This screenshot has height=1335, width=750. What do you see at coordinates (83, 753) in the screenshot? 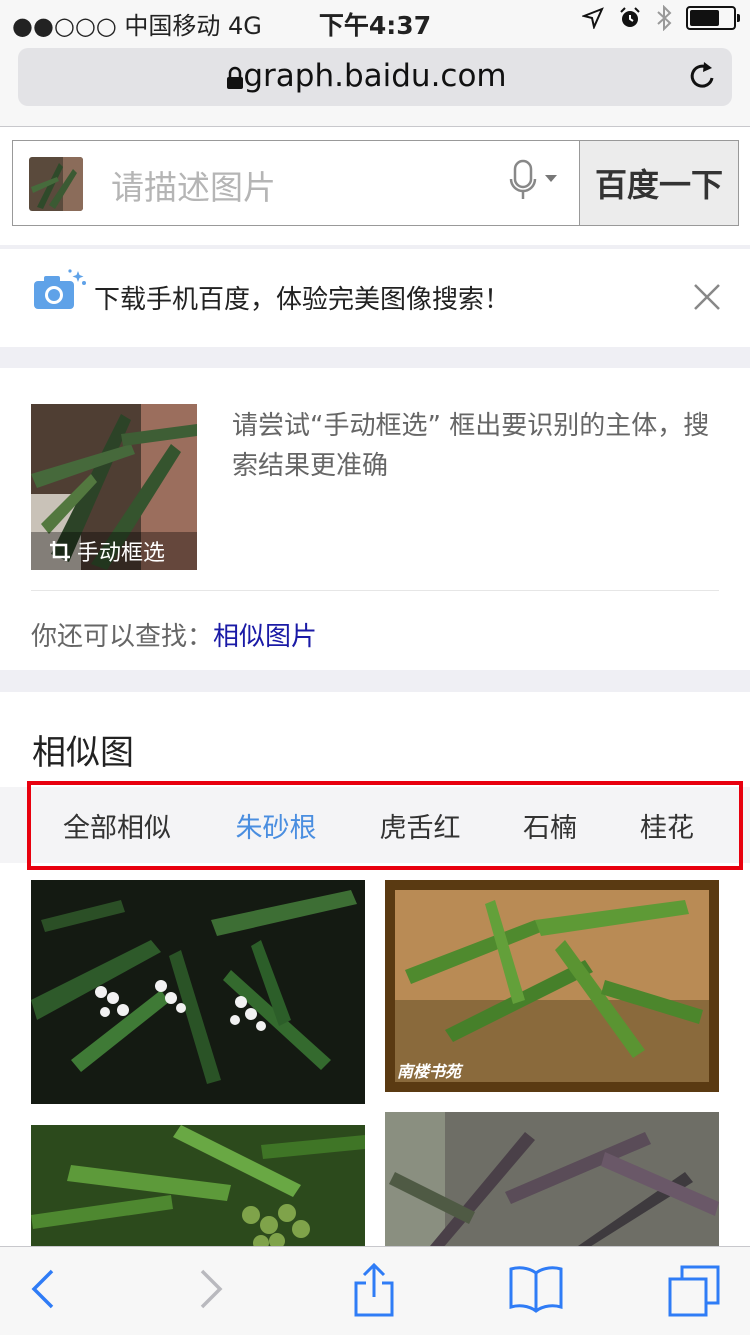
I see `section-title: 相似图` at bounding box center [83, 753].